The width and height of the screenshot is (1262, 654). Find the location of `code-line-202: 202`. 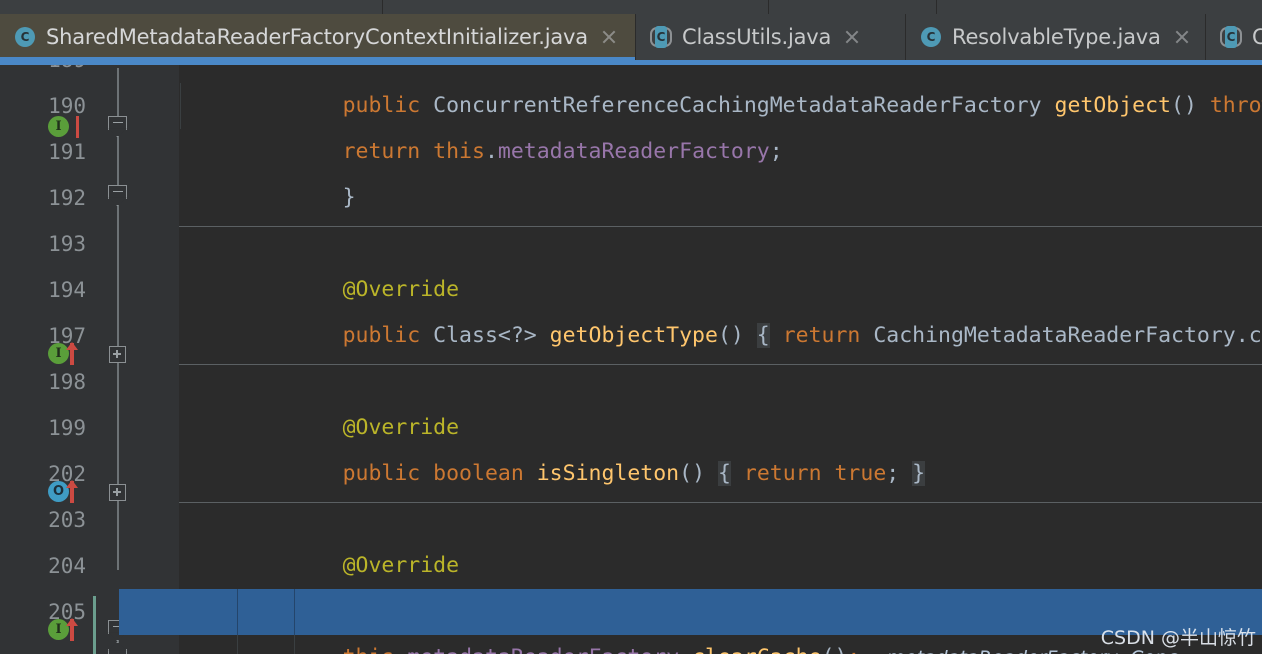

code-line-202: 202 is located at coordinates (631, 474).